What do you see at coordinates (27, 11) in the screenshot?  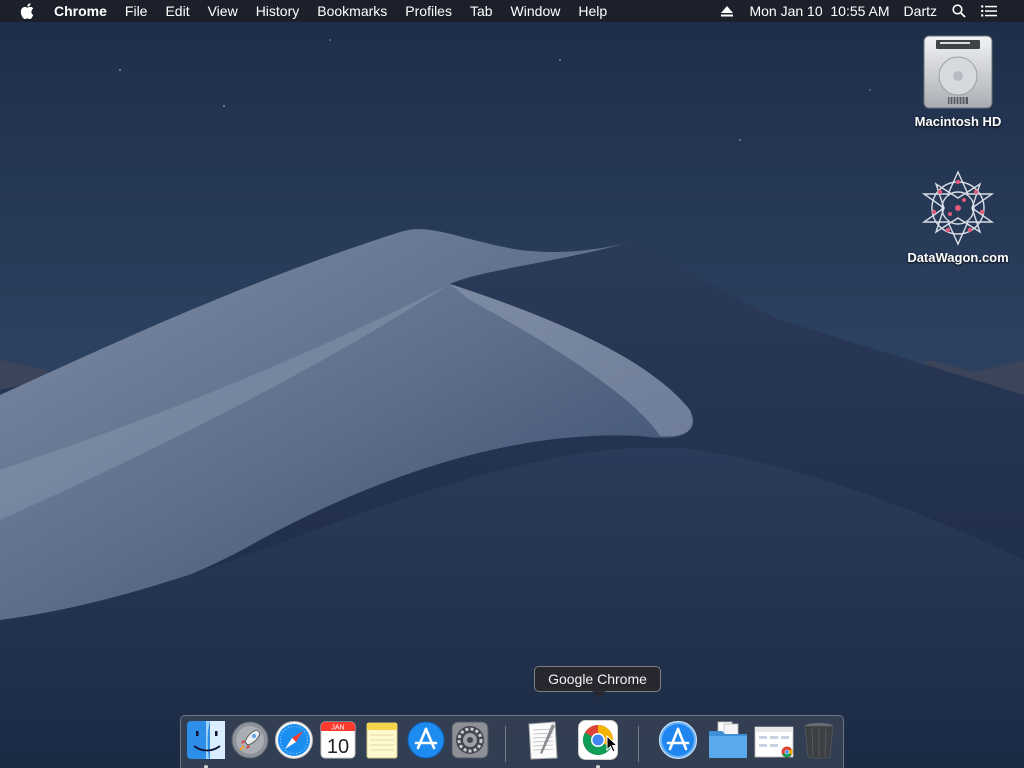 I see `apple-logo-icon` at bounding box center [27, 11].